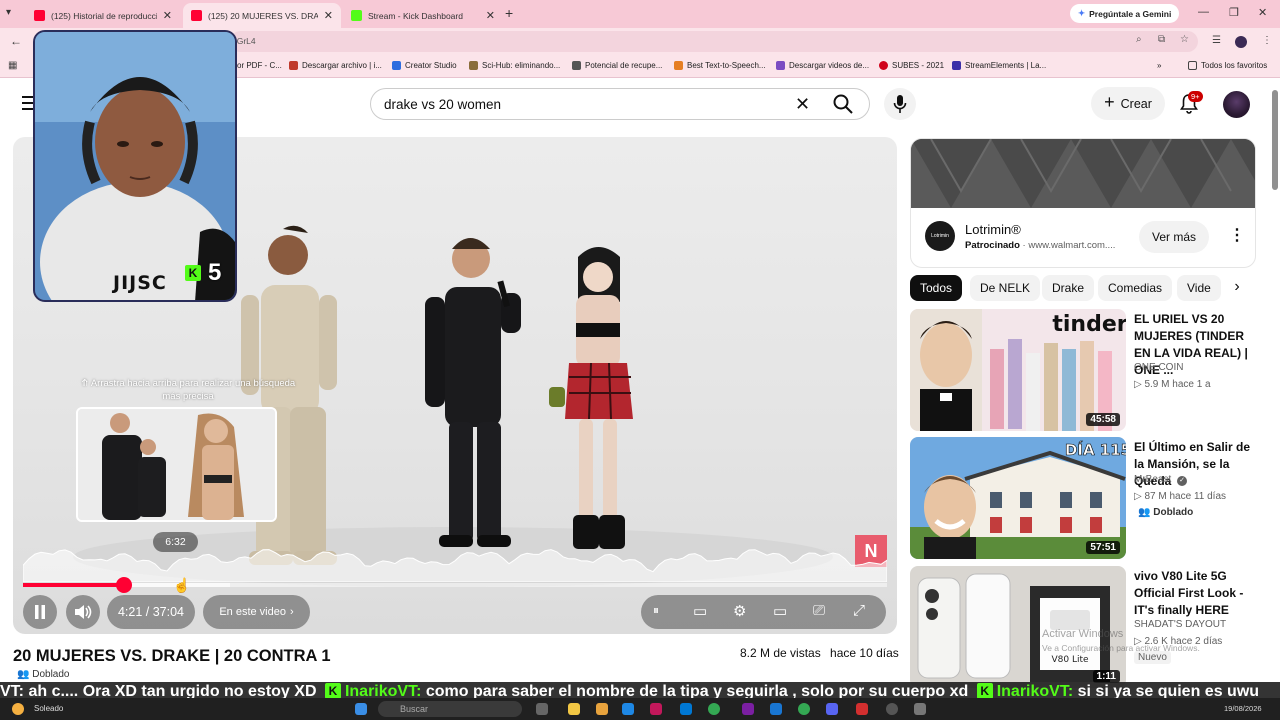 The image size is (1280, 720). I want to click on search-icon, so click(843, 105).